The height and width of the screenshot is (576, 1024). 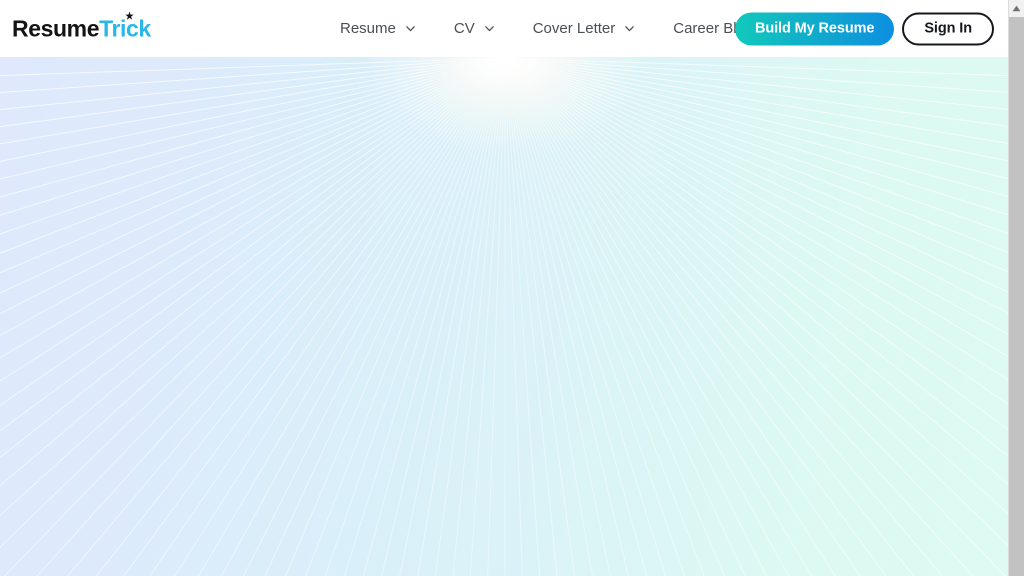 I want to click on scrollbar-thumb, so click(x=1016, y=296).